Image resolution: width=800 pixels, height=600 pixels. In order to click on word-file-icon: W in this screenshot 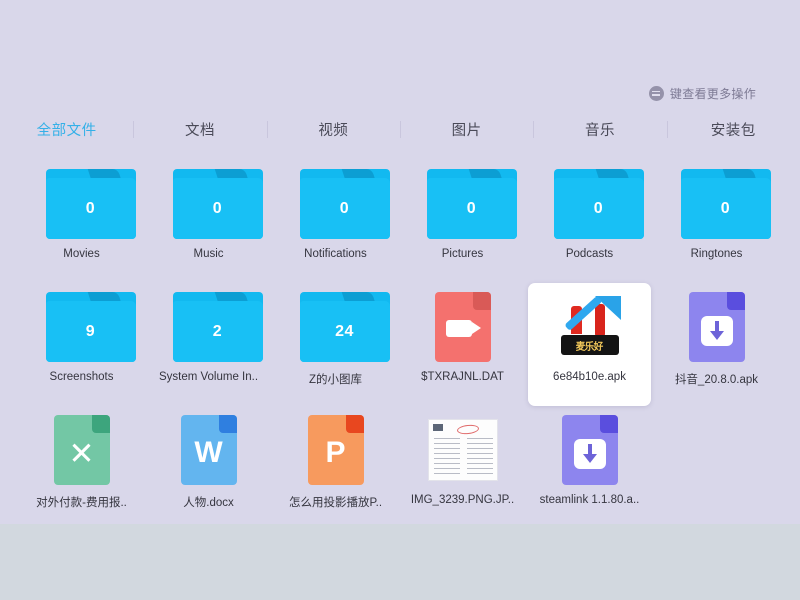, I will do `click(208, 450)`.